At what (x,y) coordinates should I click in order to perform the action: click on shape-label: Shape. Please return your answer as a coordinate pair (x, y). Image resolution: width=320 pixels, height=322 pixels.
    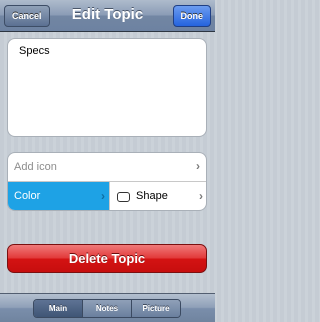
    Looking at the image, I should click on (152, 196).